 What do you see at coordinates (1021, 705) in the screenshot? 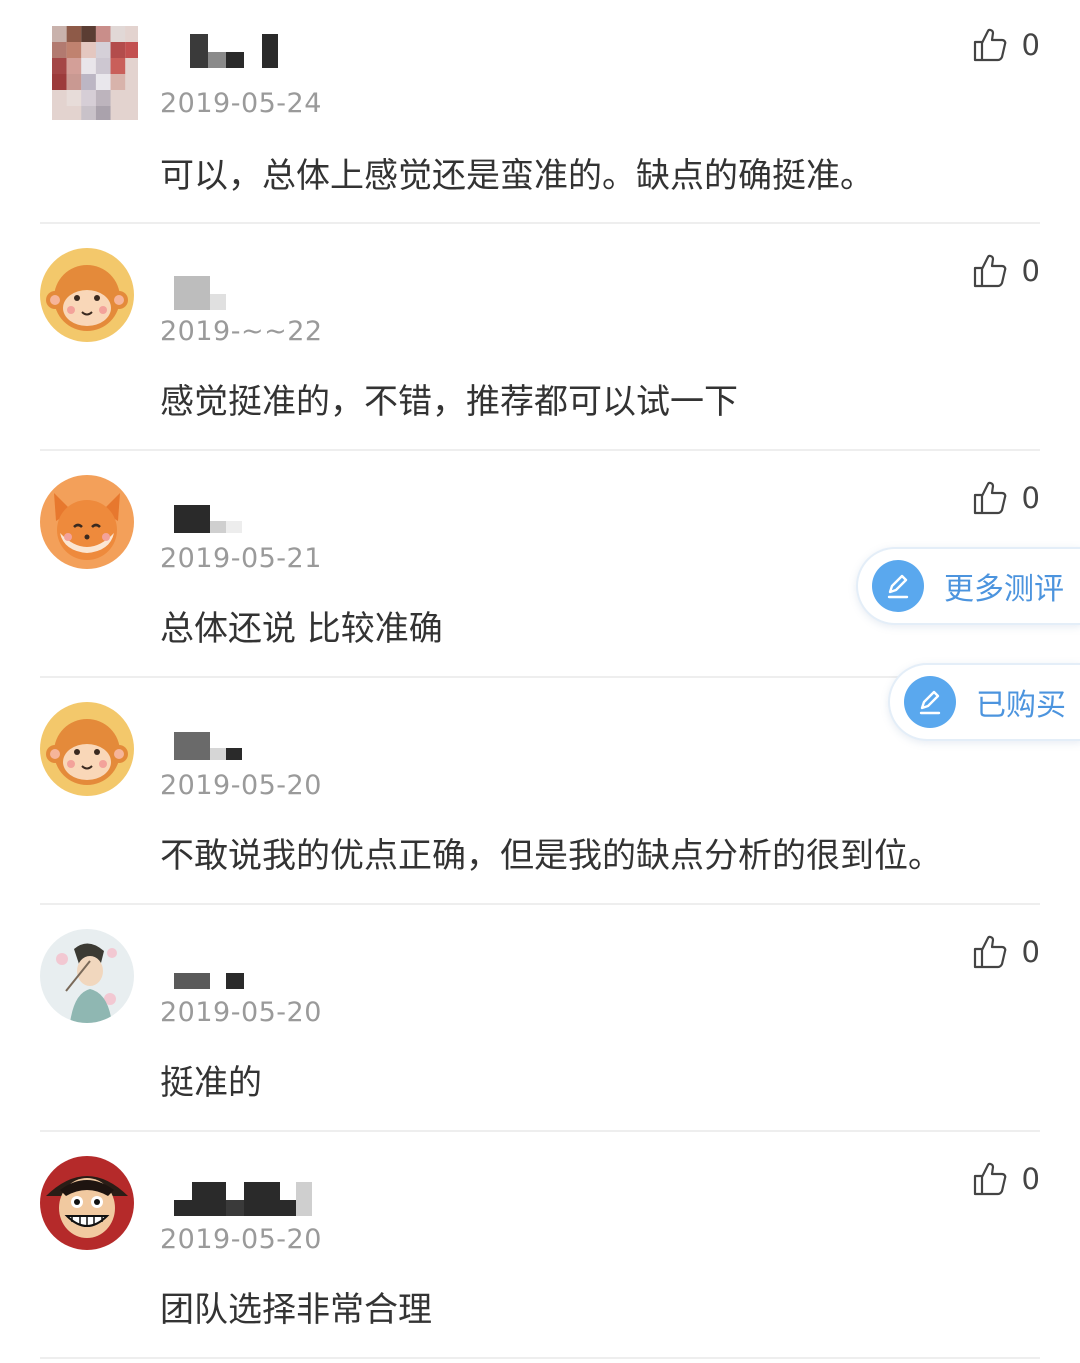
I see `purchased-label: 已购买` at bounding box center [1021, 705].